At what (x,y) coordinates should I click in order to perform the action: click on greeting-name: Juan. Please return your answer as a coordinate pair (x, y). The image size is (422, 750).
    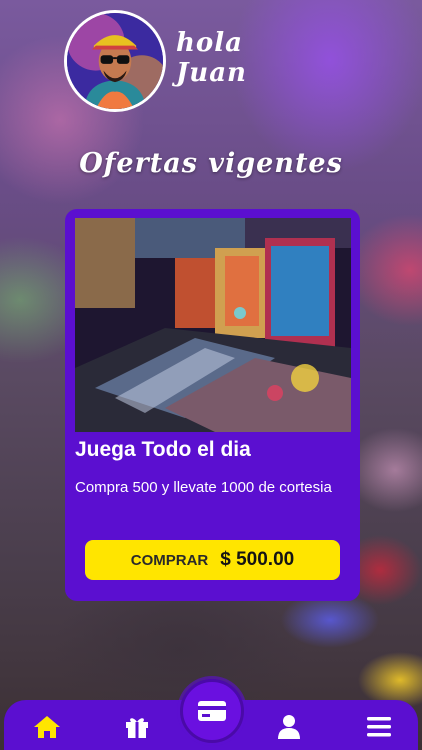
    Looking at the image, I should click on (211, 73).